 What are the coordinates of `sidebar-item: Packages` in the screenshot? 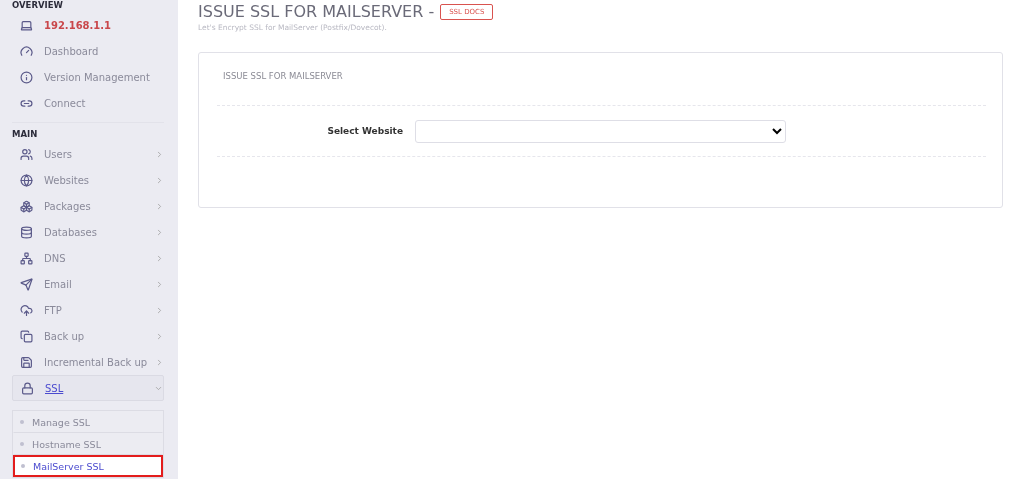 It's located at (88, 206).